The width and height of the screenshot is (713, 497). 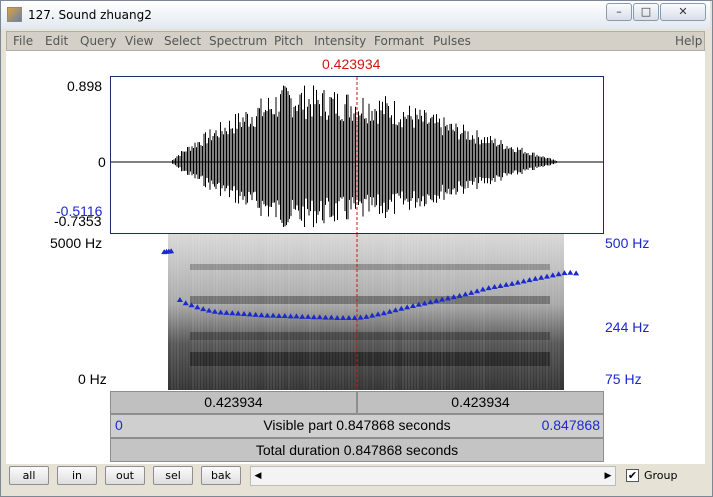 I want to click on pitch-top-label: 500 Hz, so click(x=627, y=243).